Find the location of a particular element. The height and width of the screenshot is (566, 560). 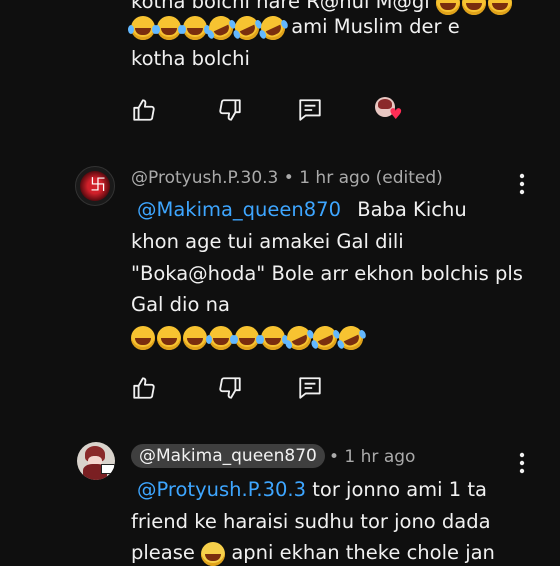

creator-heart-icon: ♥ is located at coordinates (396, 114).